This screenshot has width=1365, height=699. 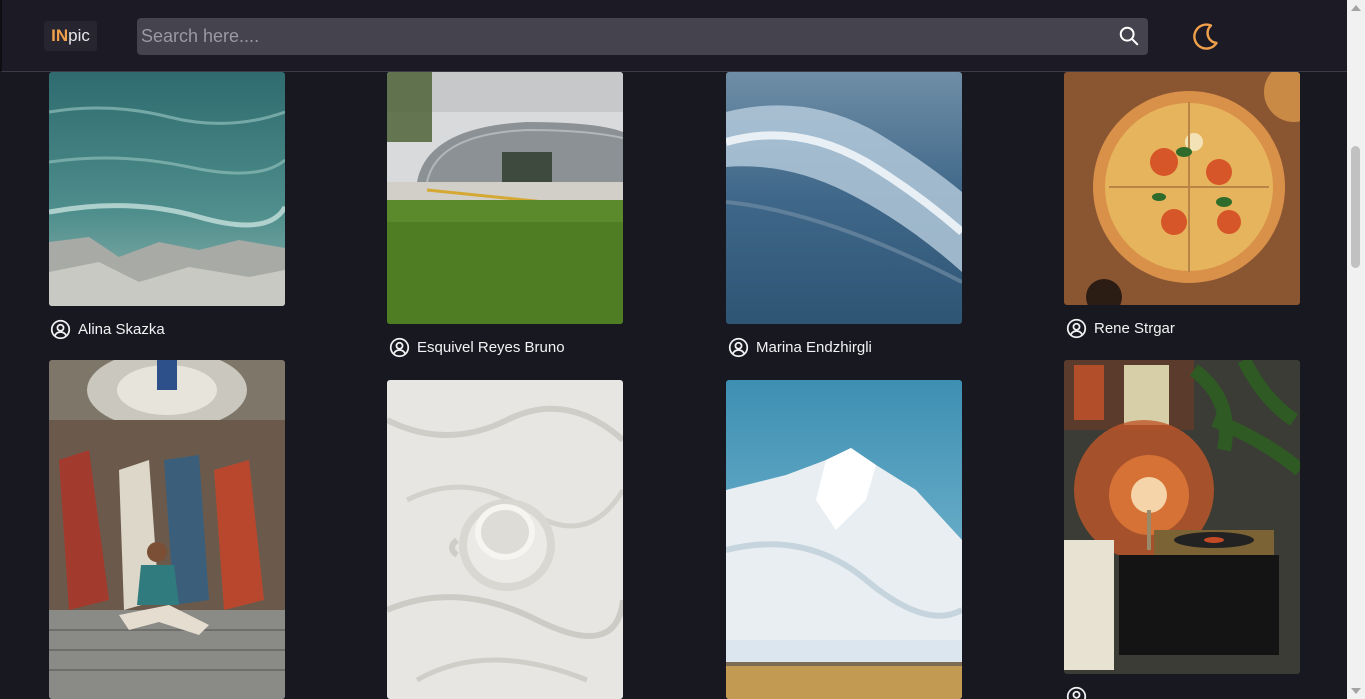 What do you see at coordinates (814, 347) in the screenshot?
I see `author-name: Marina Endzhirgli` at bounding box center [814, 347].